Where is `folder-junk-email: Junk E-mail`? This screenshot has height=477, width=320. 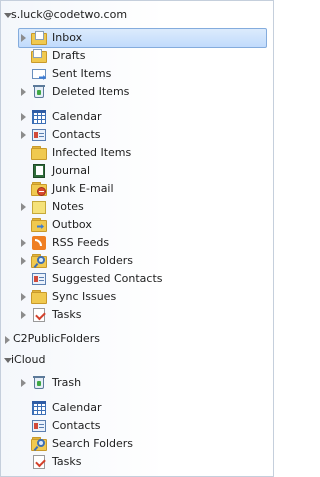
folder-junk-email: Junk E-mail is located at coordinates (137, 189).